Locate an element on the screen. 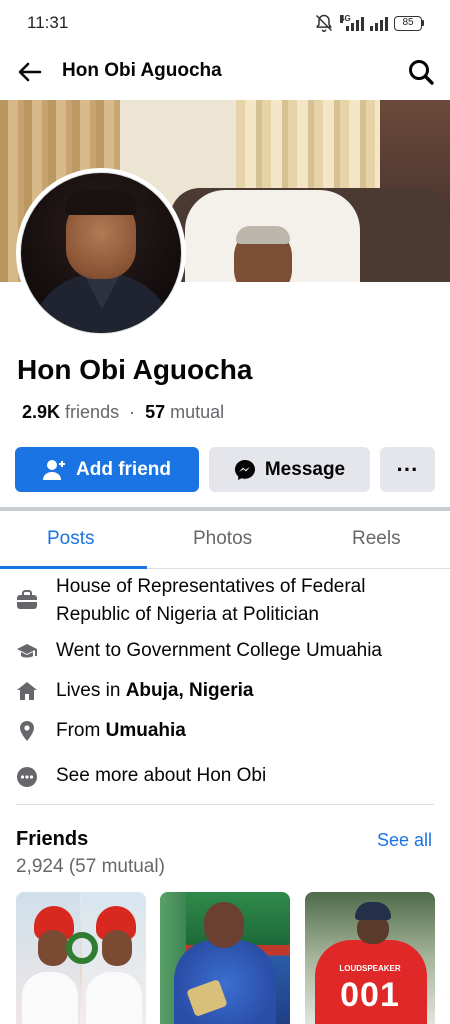 The height and width of the screenshot is (1024, 450). status-time: 11:31 is located at coordinates (48, 22).